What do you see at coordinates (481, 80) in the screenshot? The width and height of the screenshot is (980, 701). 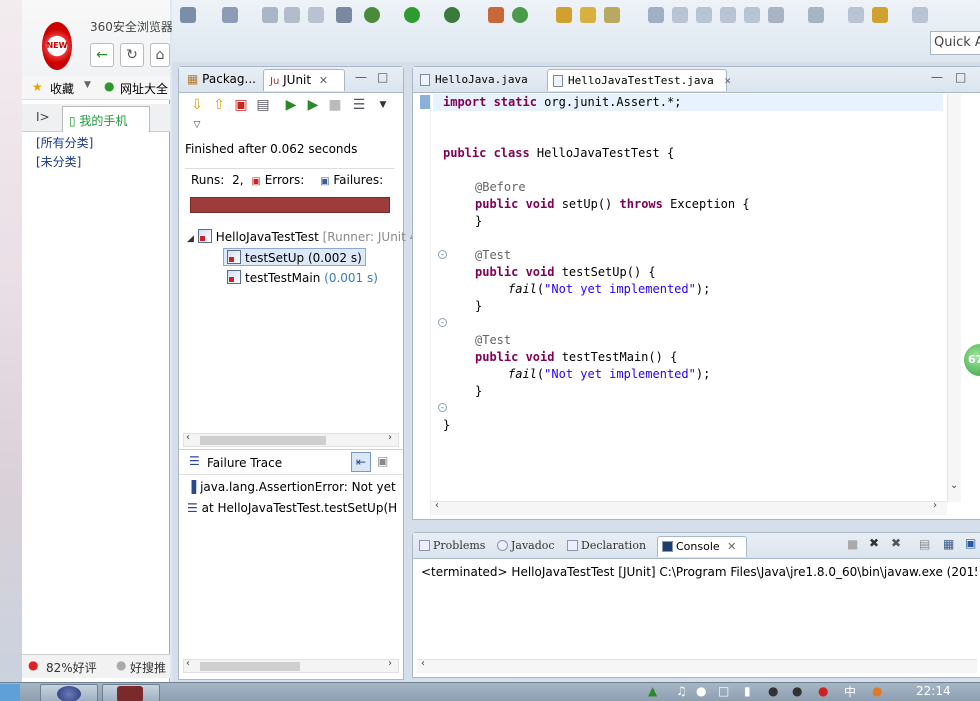 I see `tab-hellojava: HelloJava.java` at bounding box center [481, 80].